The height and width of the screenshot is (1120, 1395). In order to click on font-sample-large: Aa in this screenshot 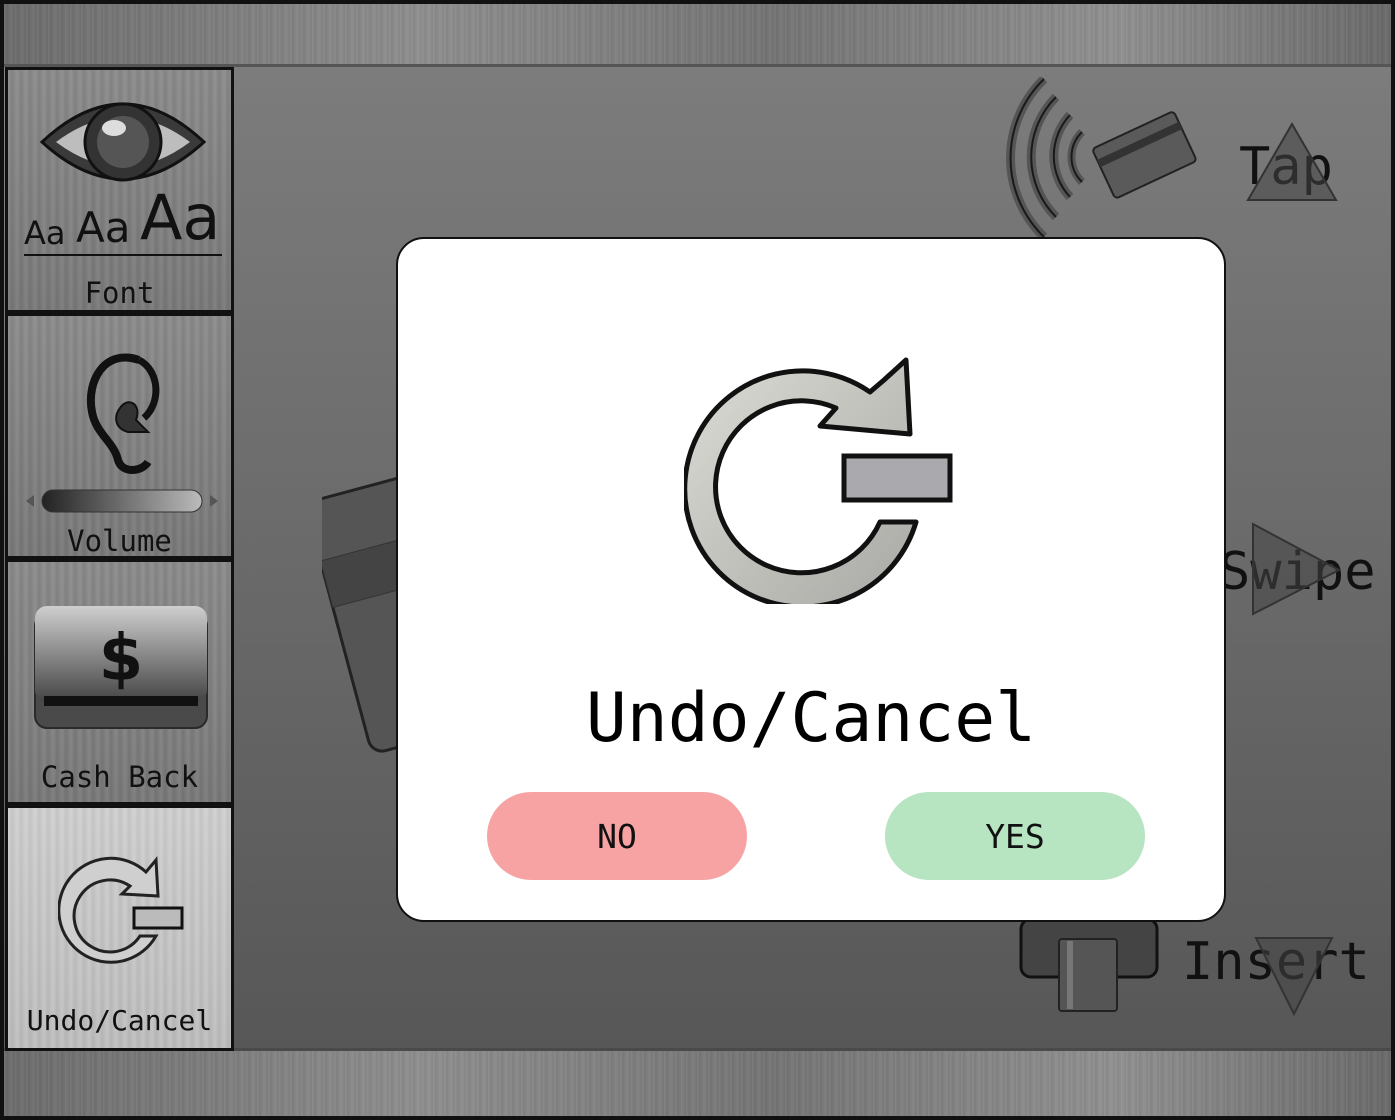, I will do `click(180, 217)`.